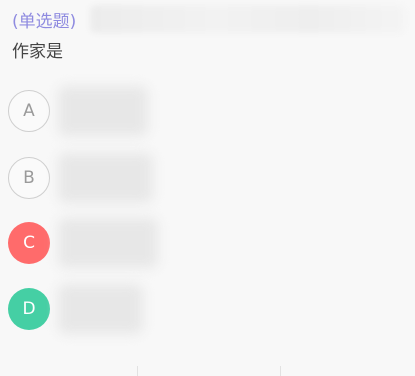  What do you see at coordinates (29, 178) in the screenshot?
I see `option-b-letter: B` at bounding box center [29, 178].